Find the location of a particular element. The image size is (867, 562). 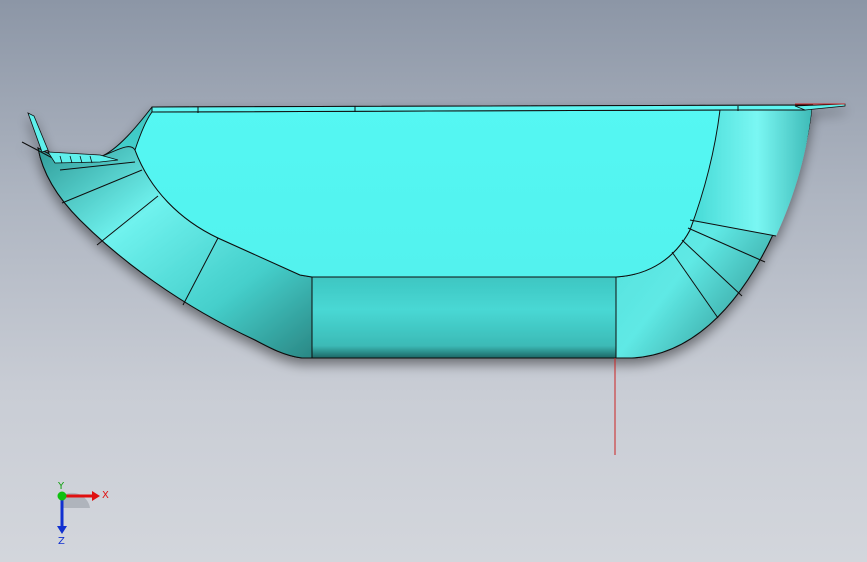

x-axis-label: X is located at coordinates (105, 495).